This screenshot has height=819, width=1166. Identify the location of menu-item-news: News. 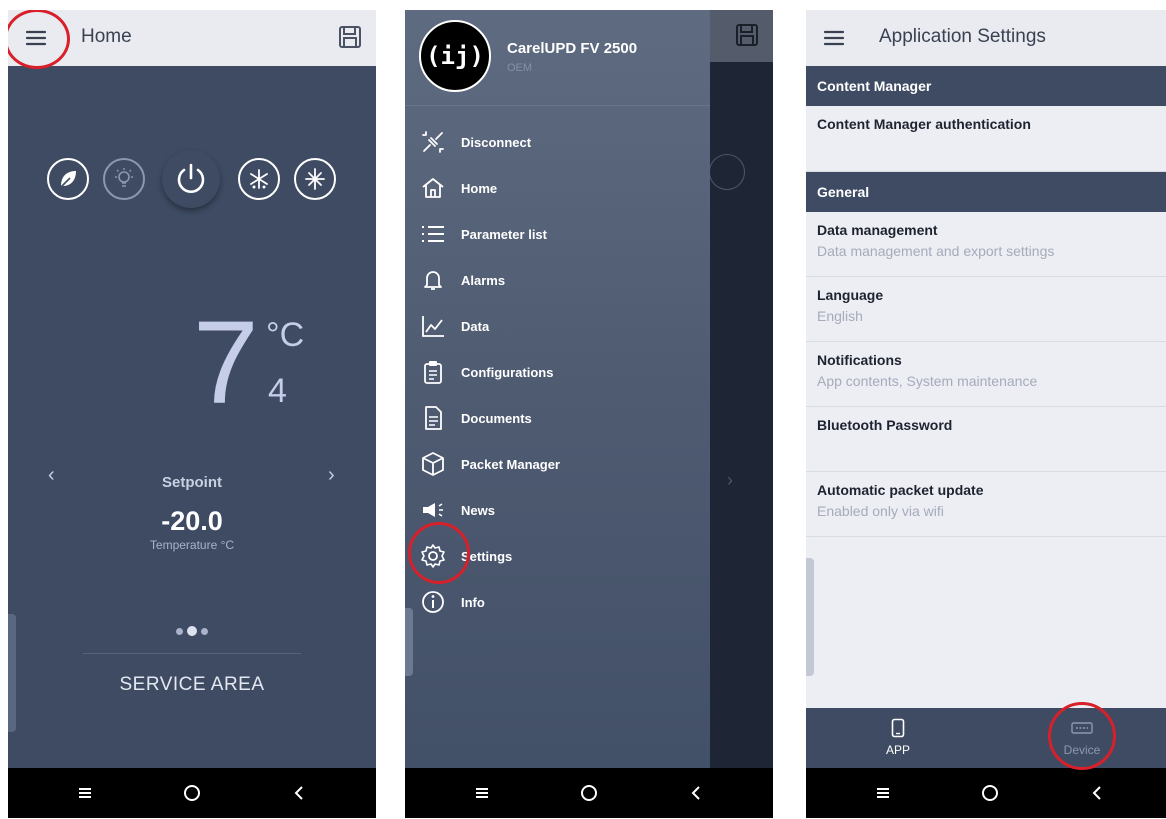
(557, 510).